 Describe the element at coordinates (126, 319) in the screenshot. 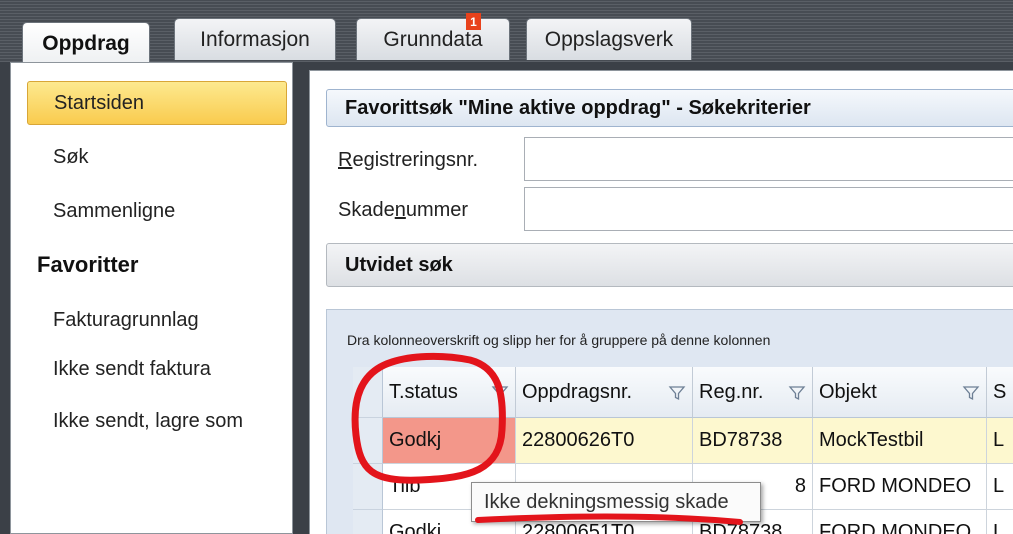

I see `sidebar-item-label: Fakturagrunnlag` at that location.